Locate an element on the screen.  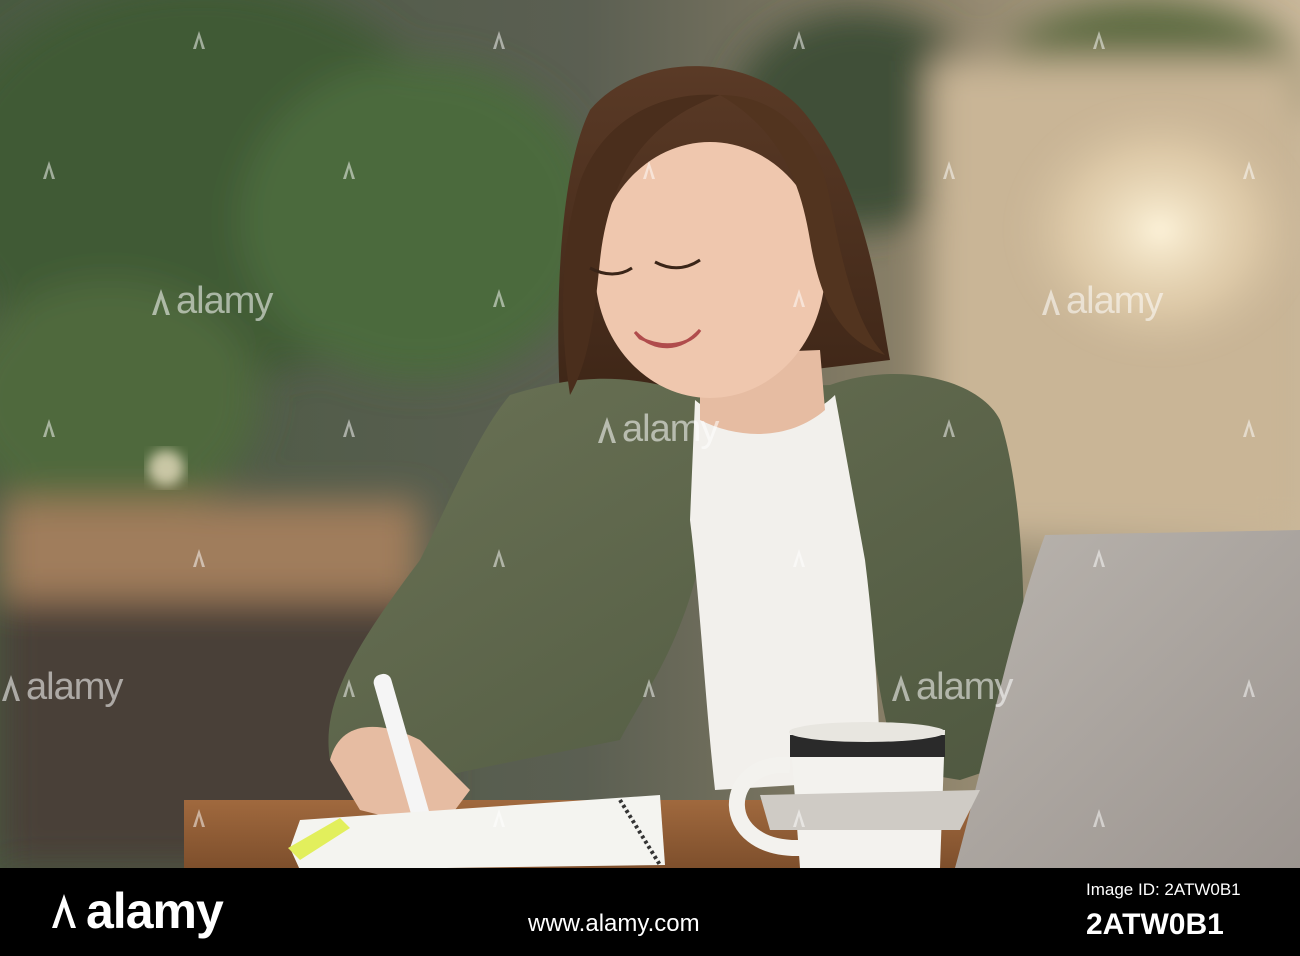
alamy-logo: alamy is located at coordinates (137, 911).